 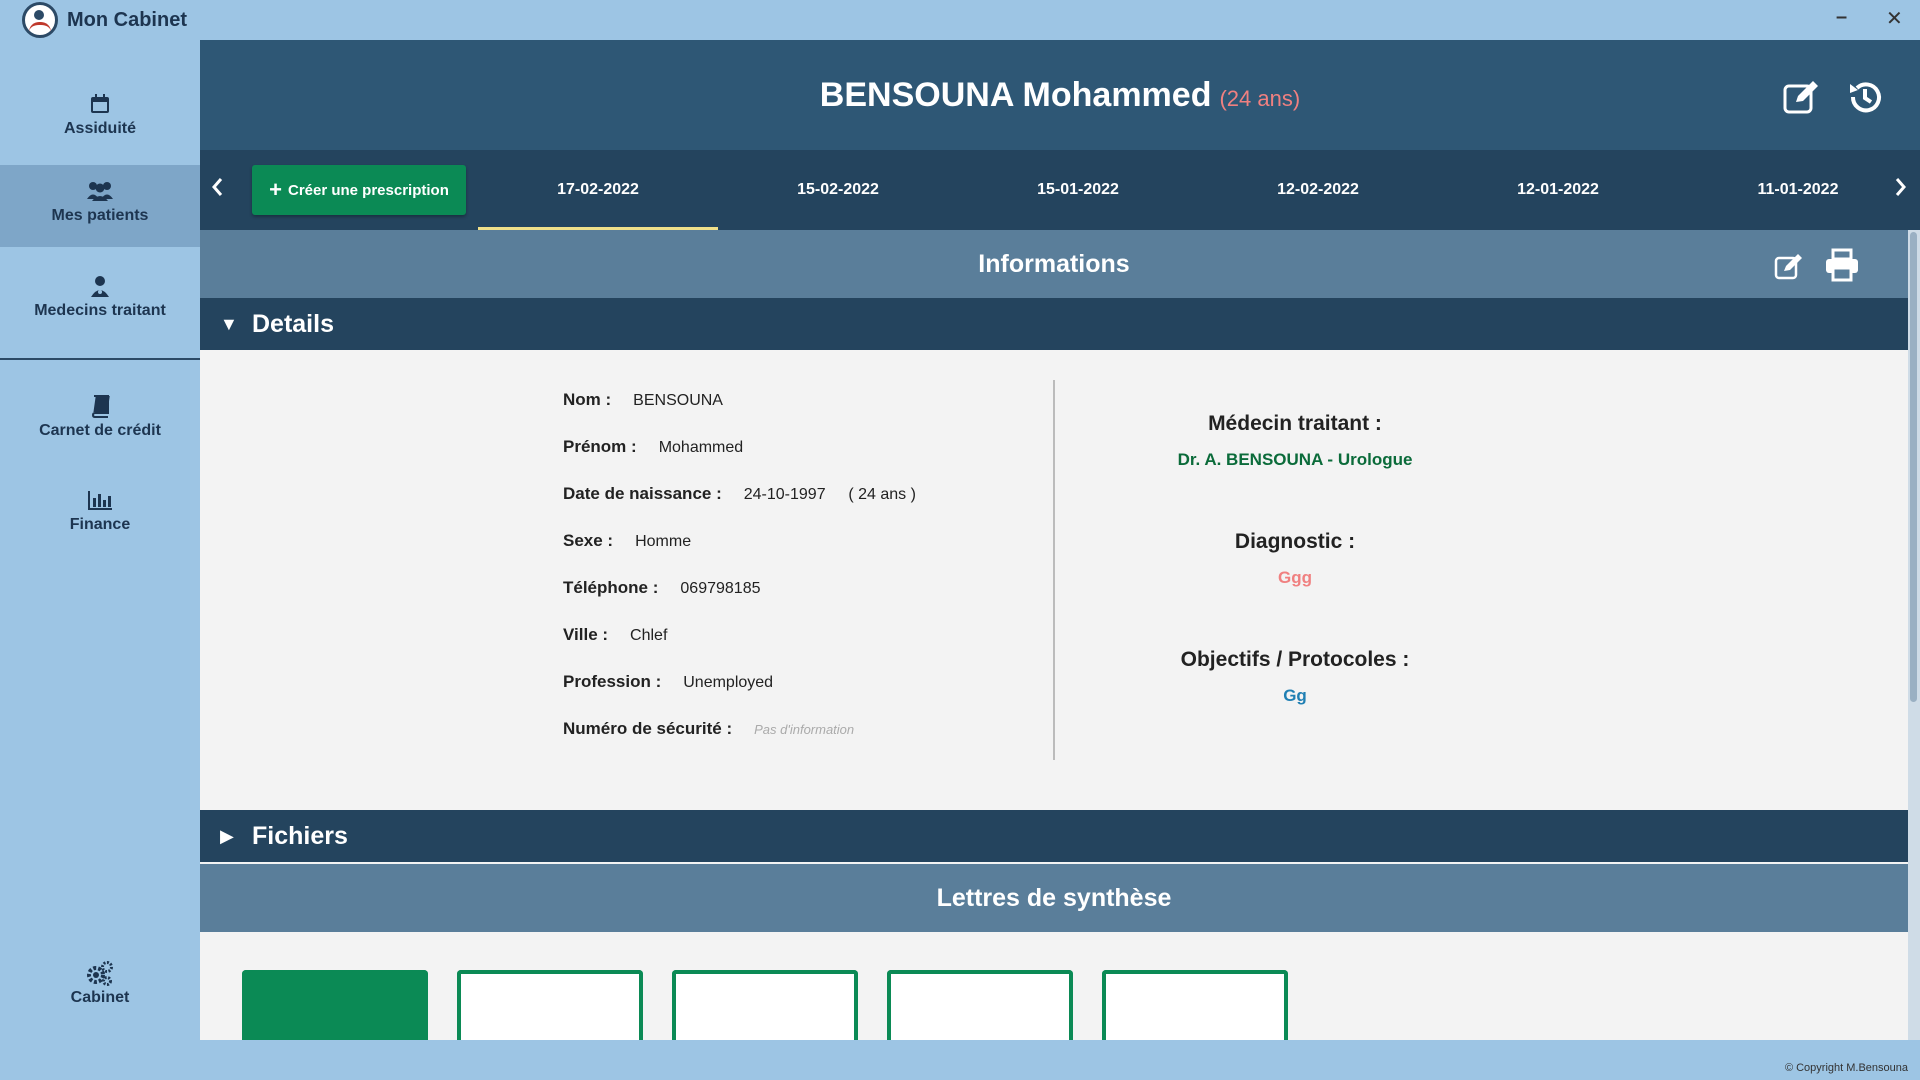 I want to click on field-value: 24-10-1997, so click(x=784, y=494).